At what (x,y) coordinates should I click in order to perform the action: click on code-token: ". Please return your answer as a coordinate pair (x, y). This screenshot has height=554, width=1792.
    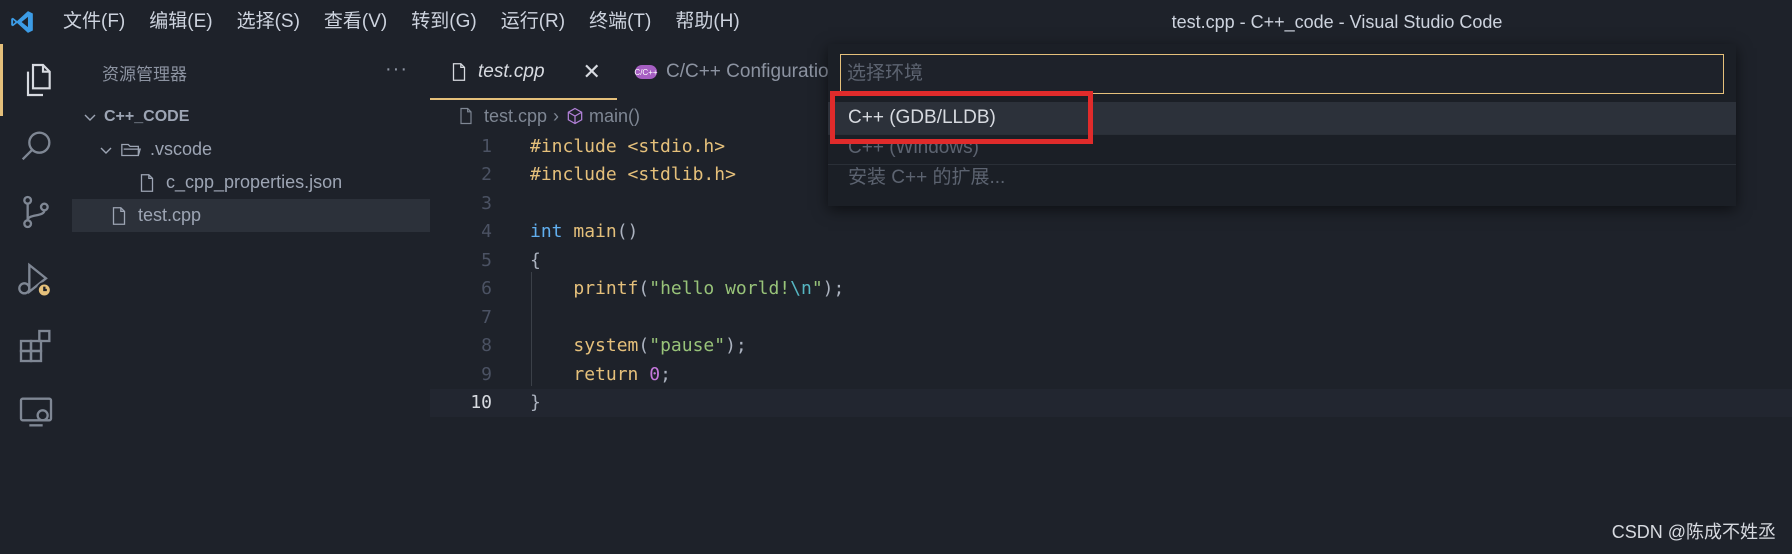
    Looking at the image, I should click on (817, 289).